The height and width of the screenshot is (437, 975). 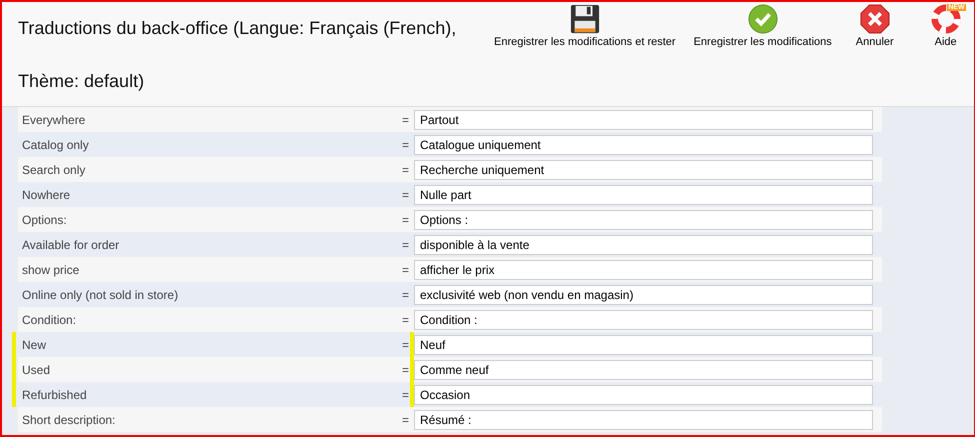 What do you see at coordinates (71, 245) in the screenshot?
I see `string-label: Available for order` at bounding box center [71, 245].